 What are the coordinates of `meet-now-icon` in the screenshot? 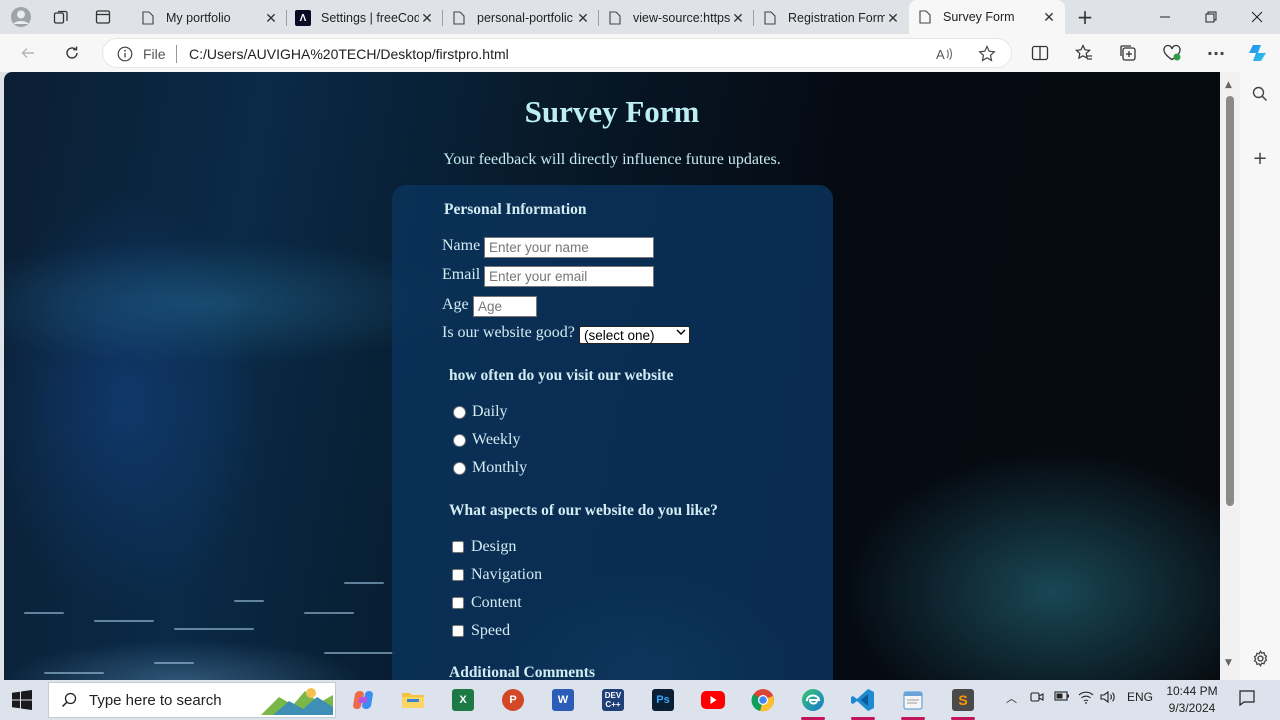 It's located at (1037, 698).